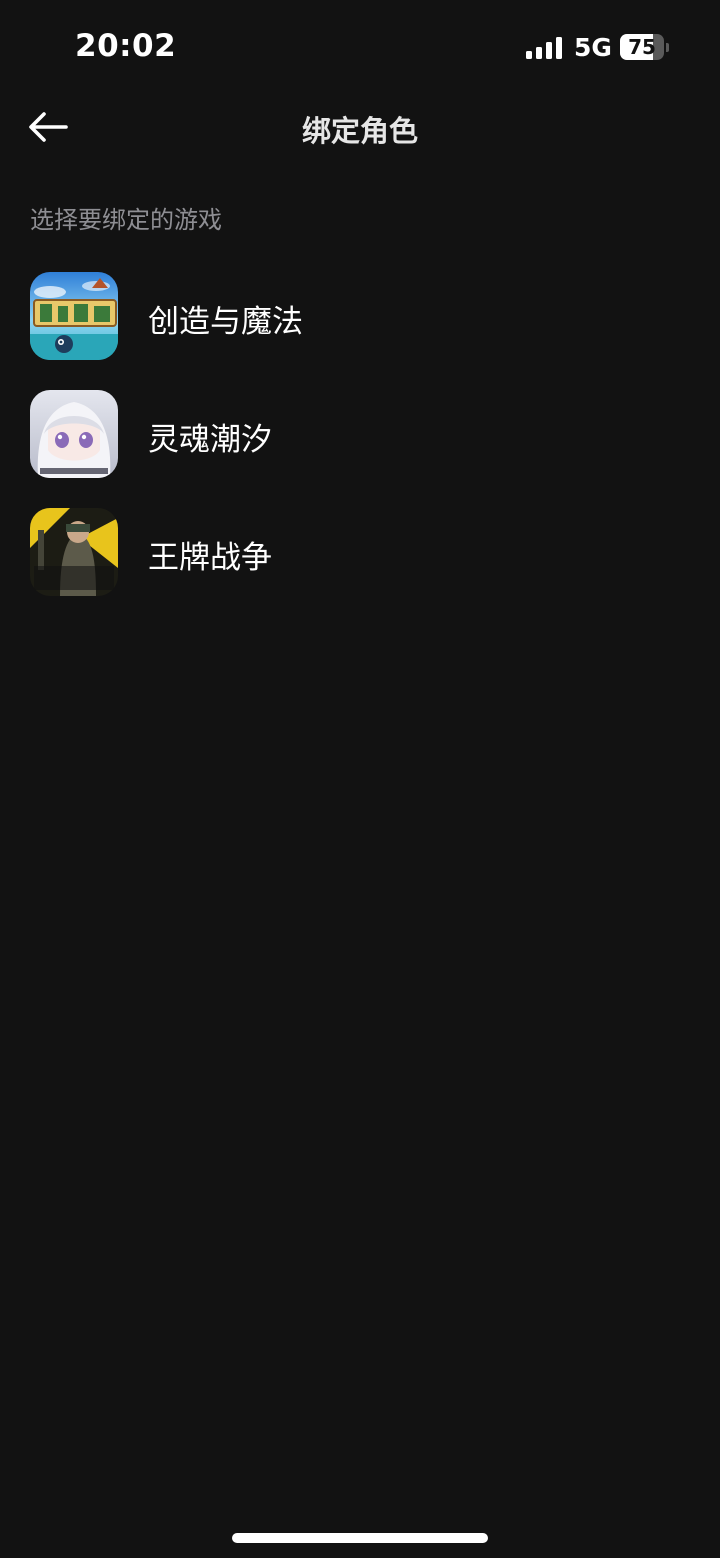 The image size is (720, 1558). What do you see at coordinates (210, 558) in the screenshot?
I see `game-name: 王牌战争` at bounding box center [210, 558].